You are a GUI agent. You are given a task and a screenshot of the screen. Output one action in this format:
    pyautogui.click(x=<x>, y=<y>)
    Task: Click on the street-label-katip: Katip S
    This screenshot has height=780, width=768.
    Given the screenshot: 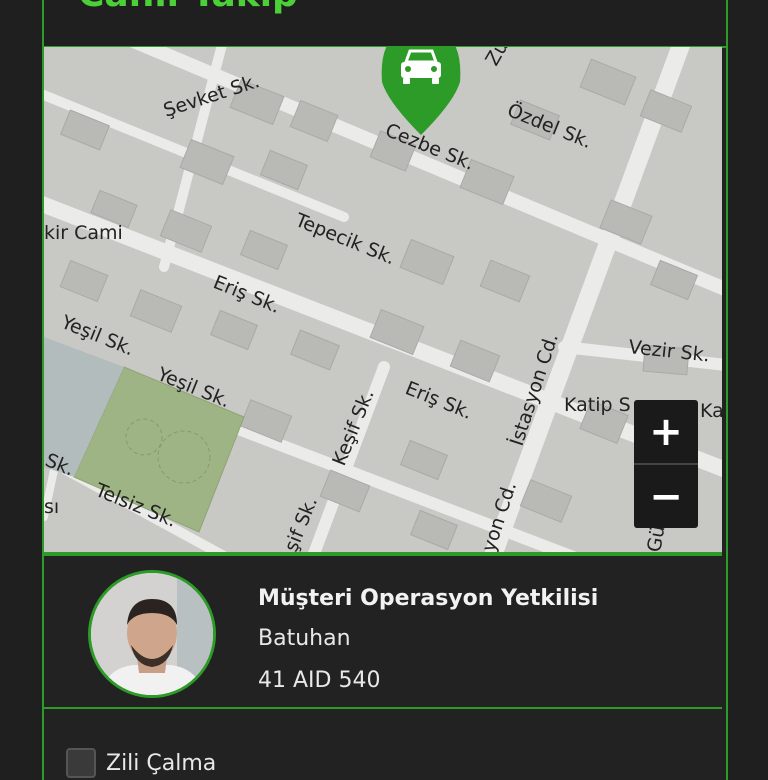 What is the action you would take?
    pyautogui.click(x=597, y=405)
    